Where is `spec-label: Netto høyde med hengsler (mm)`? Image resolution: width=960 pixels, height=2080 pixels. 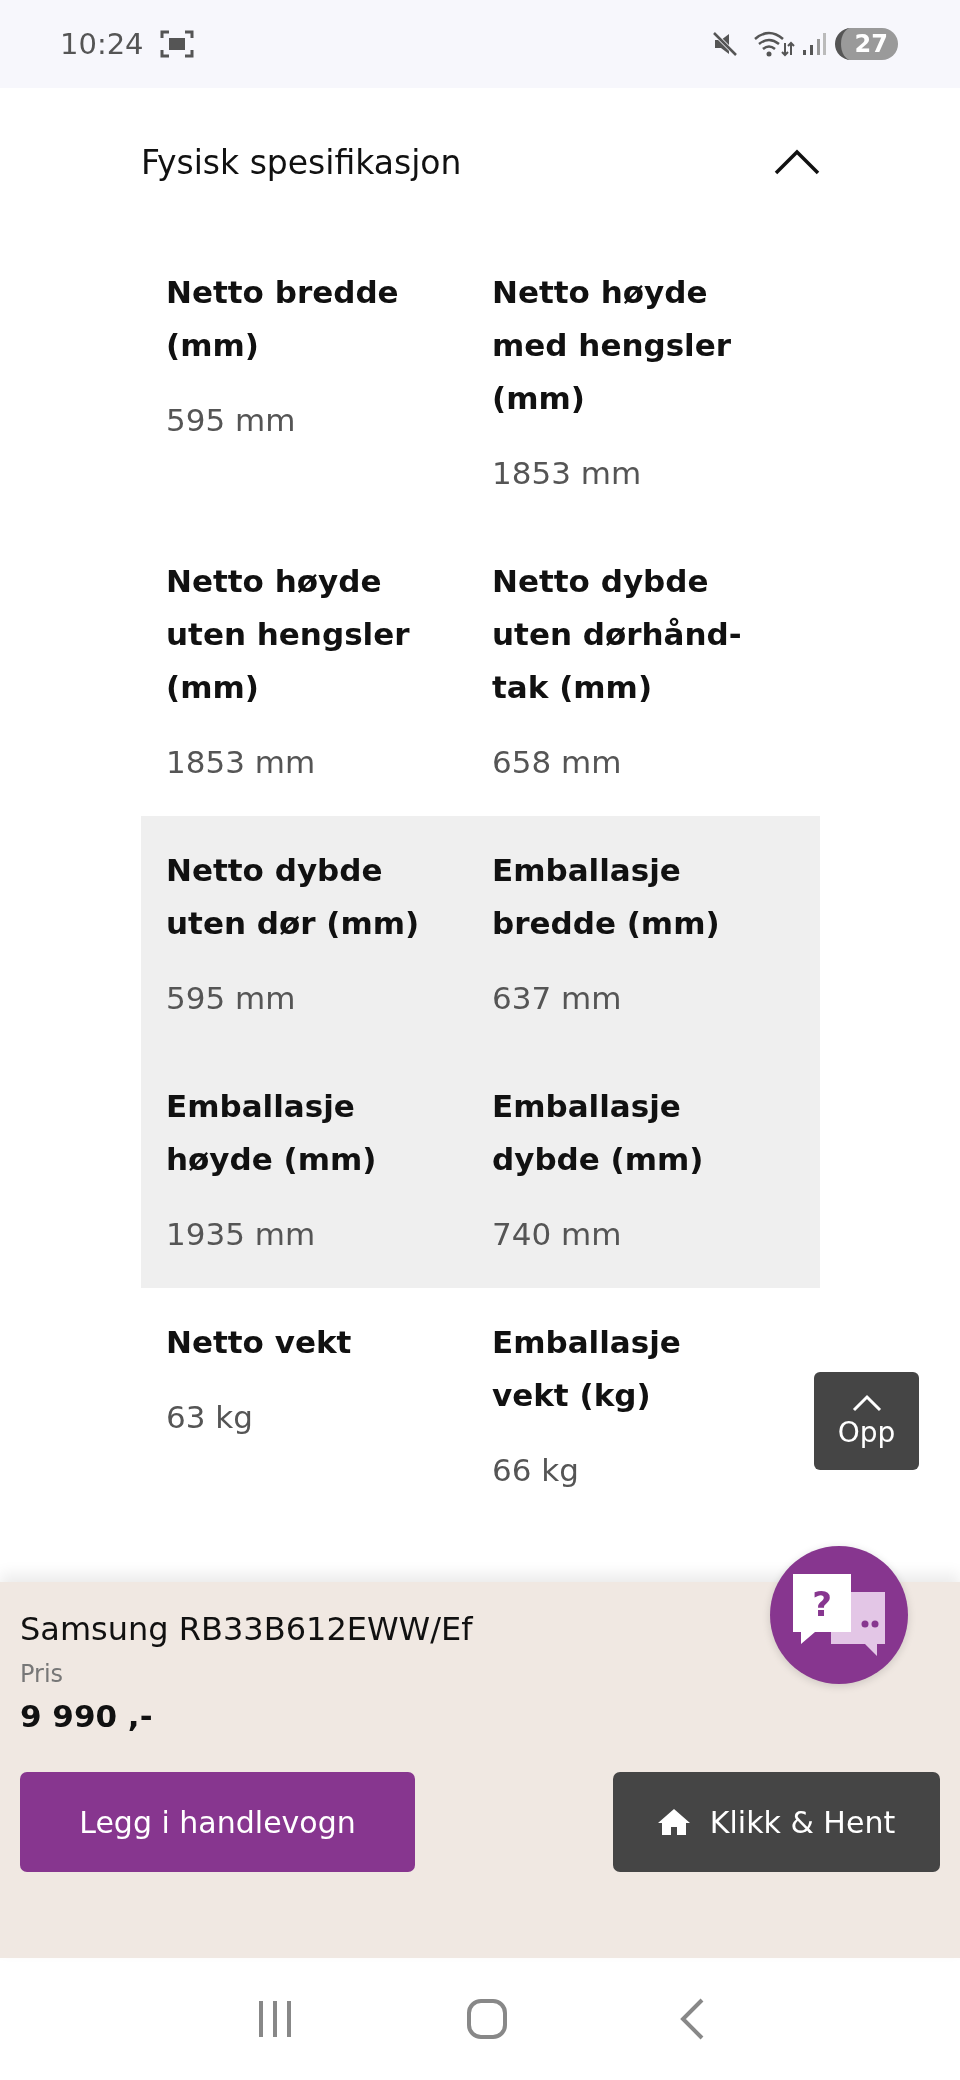 spec-label: Netto høyde med hengsler (mm) is located at coordinates (612, 345).